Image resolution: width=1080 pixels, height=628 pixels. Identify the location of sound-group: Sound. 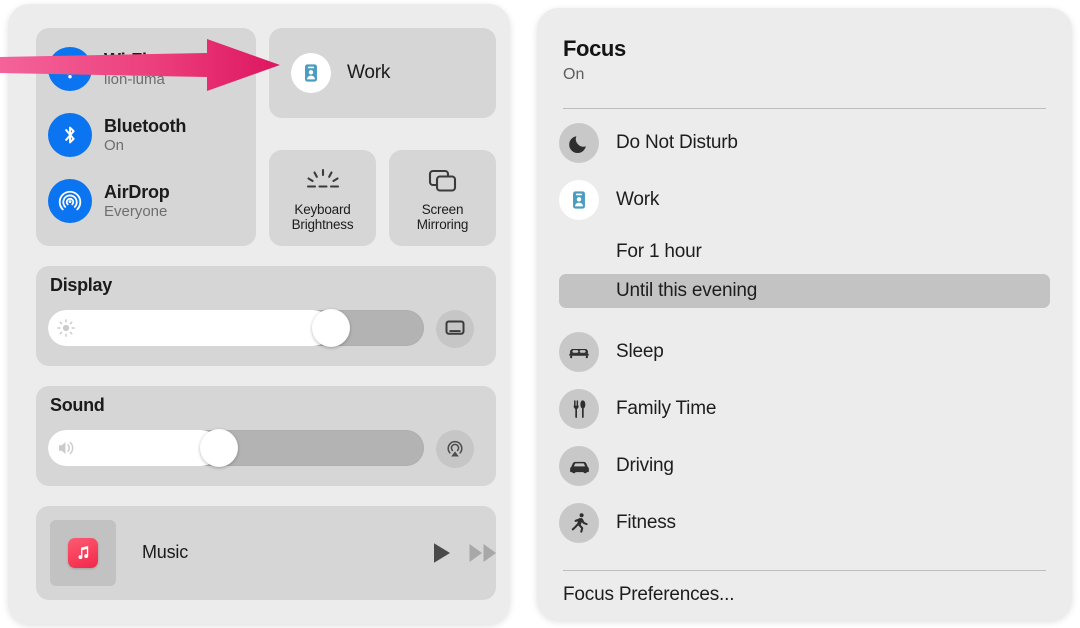
(266, 436).